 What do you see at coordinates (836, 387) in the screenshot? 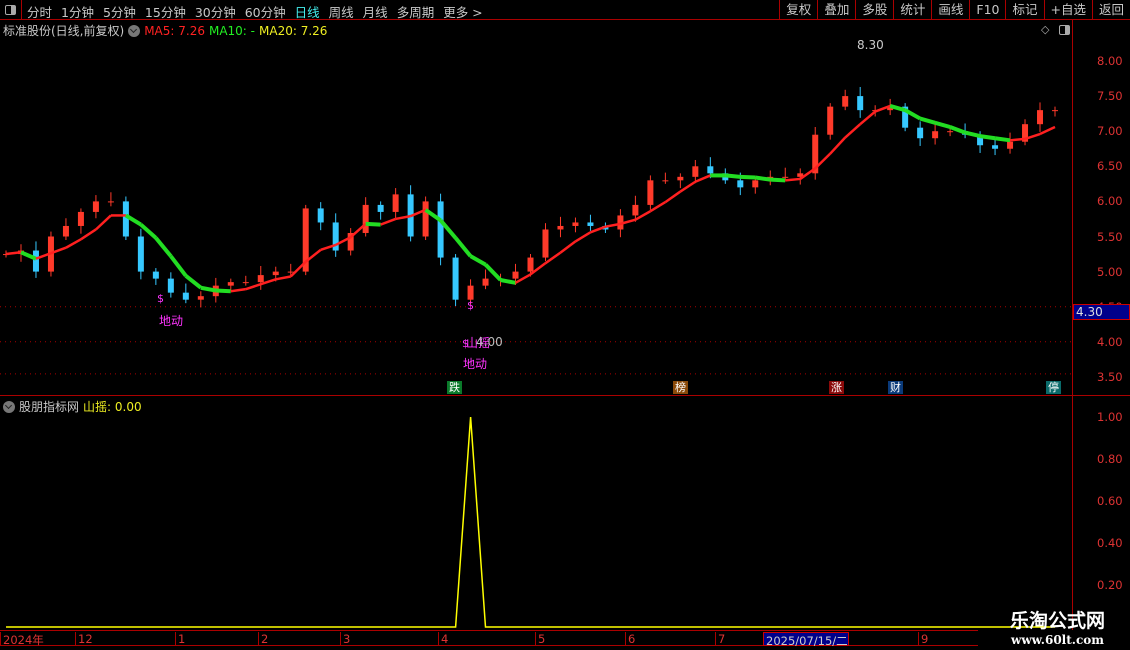
I see `marker-zhang: 涨` at bounding box center [836, 387].